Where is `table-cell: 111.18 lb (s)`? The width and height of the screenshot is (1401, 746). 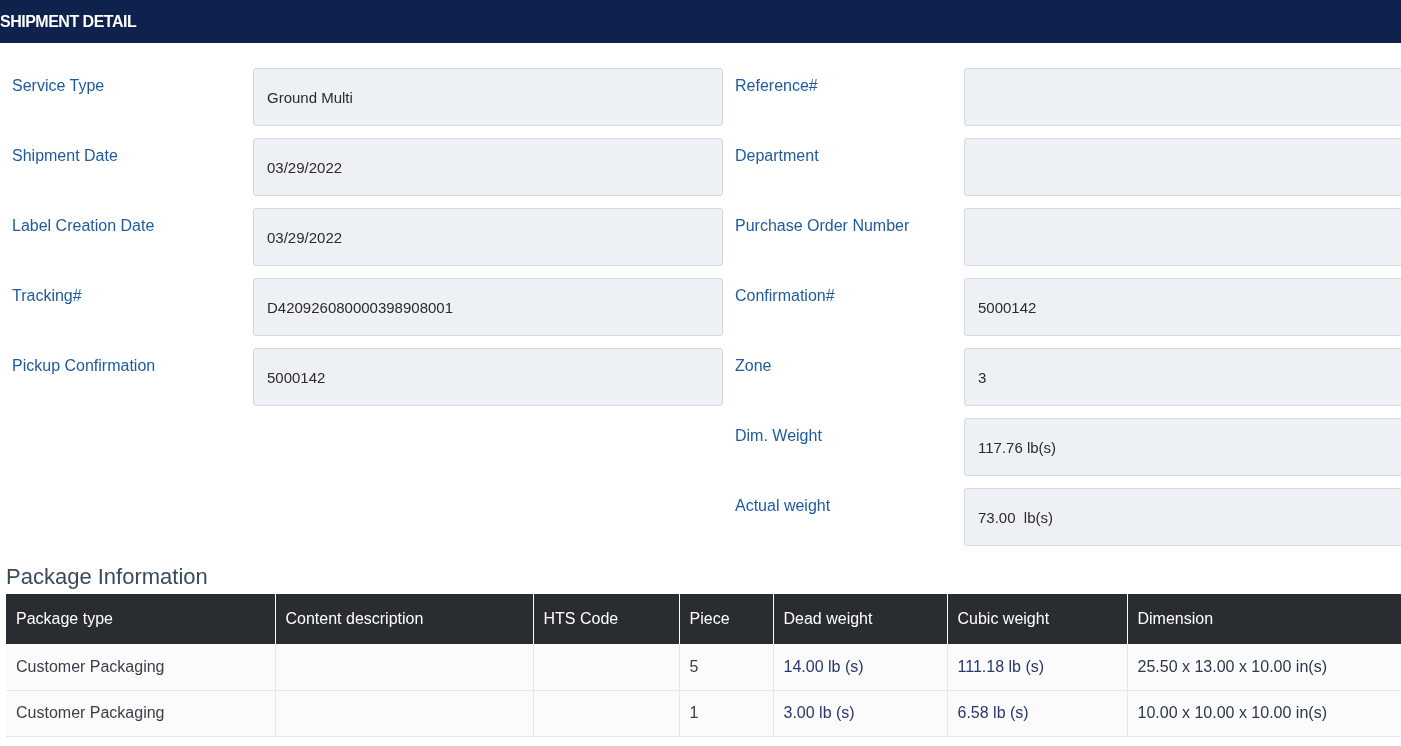
table-cell: 111.18 lb (s) is located at coordinates (1037, 667).